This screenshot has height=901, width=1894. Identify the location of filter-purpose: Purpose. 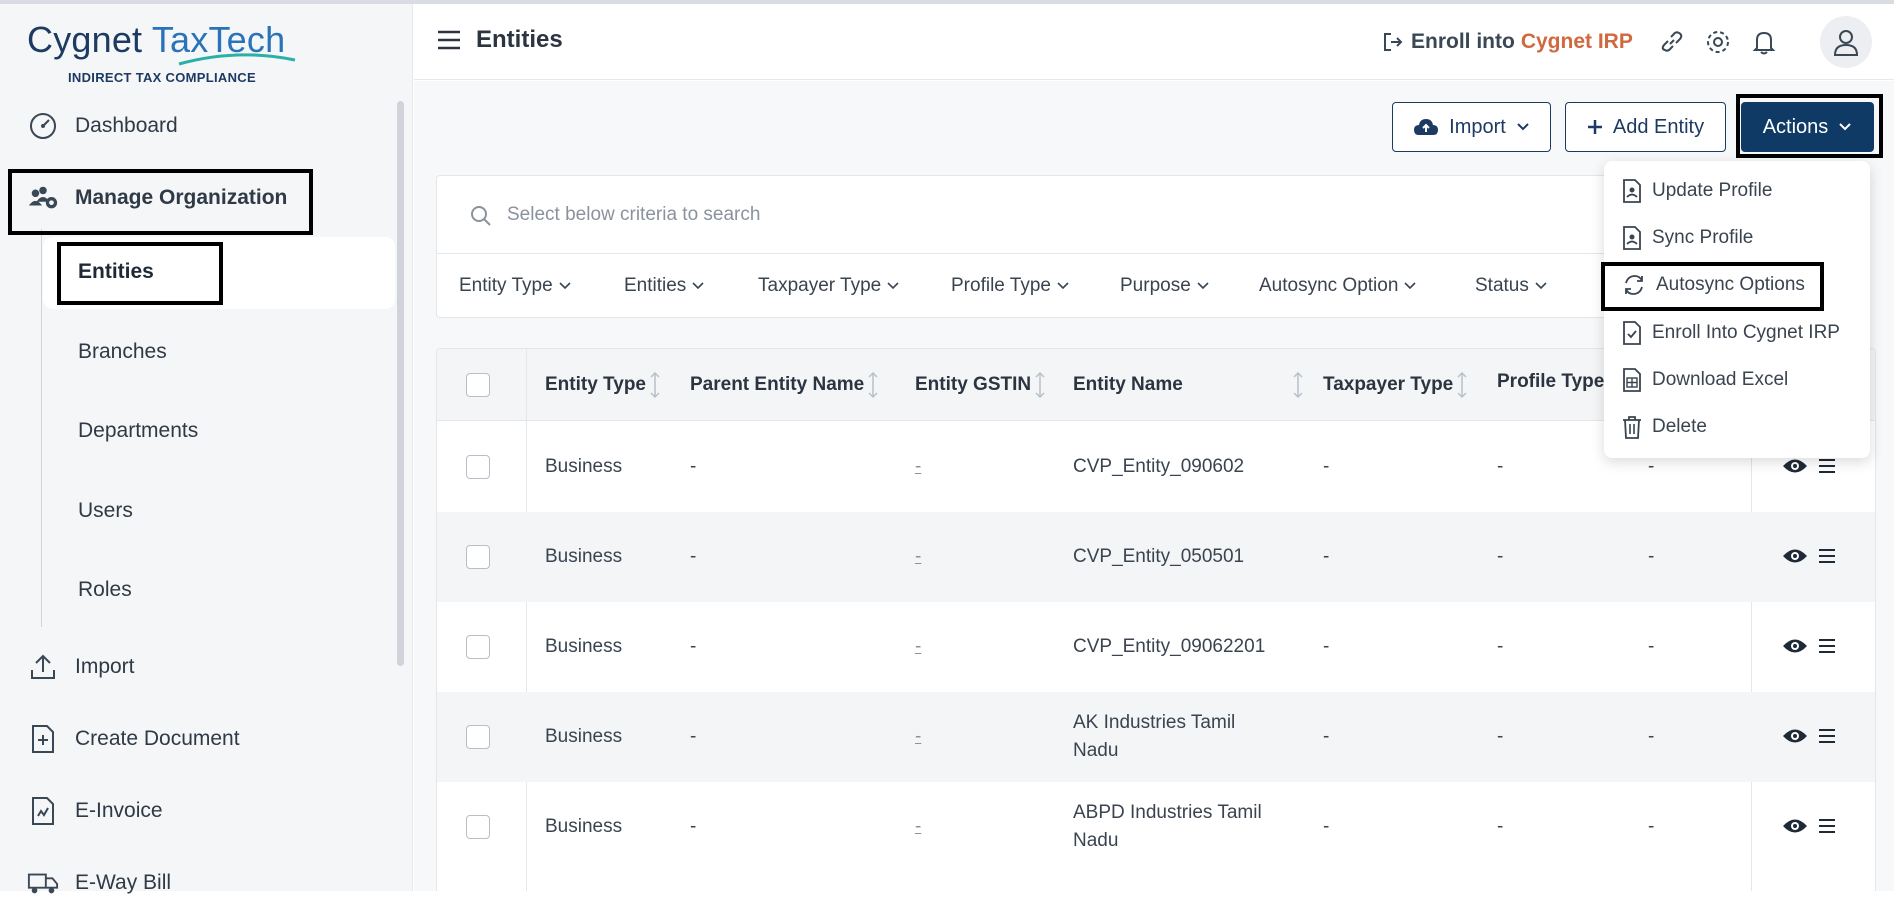
(1164, 286).